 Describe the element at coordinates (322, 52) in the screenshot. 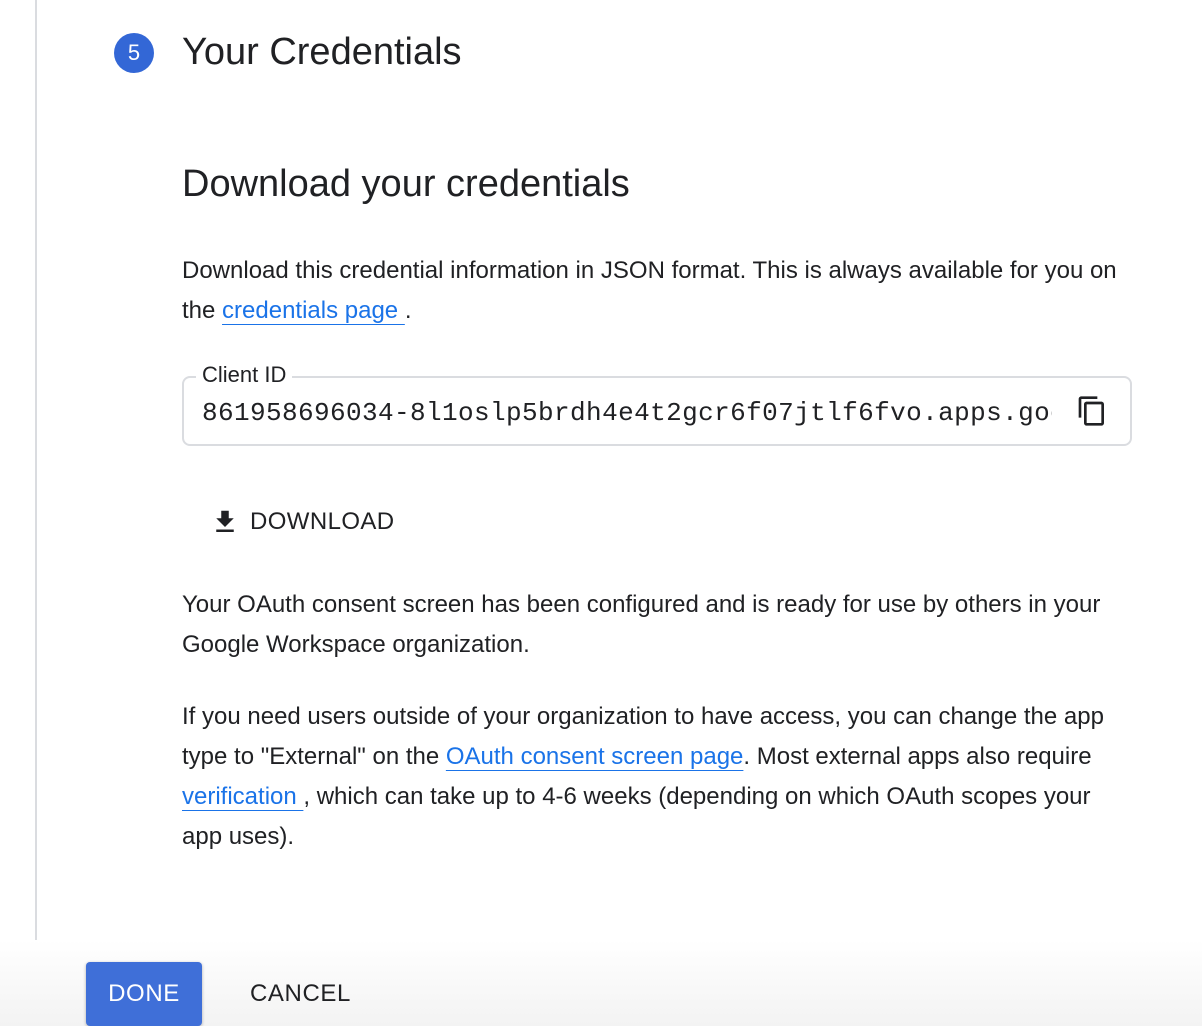

I see `step-title: Your Credentials` at that location.